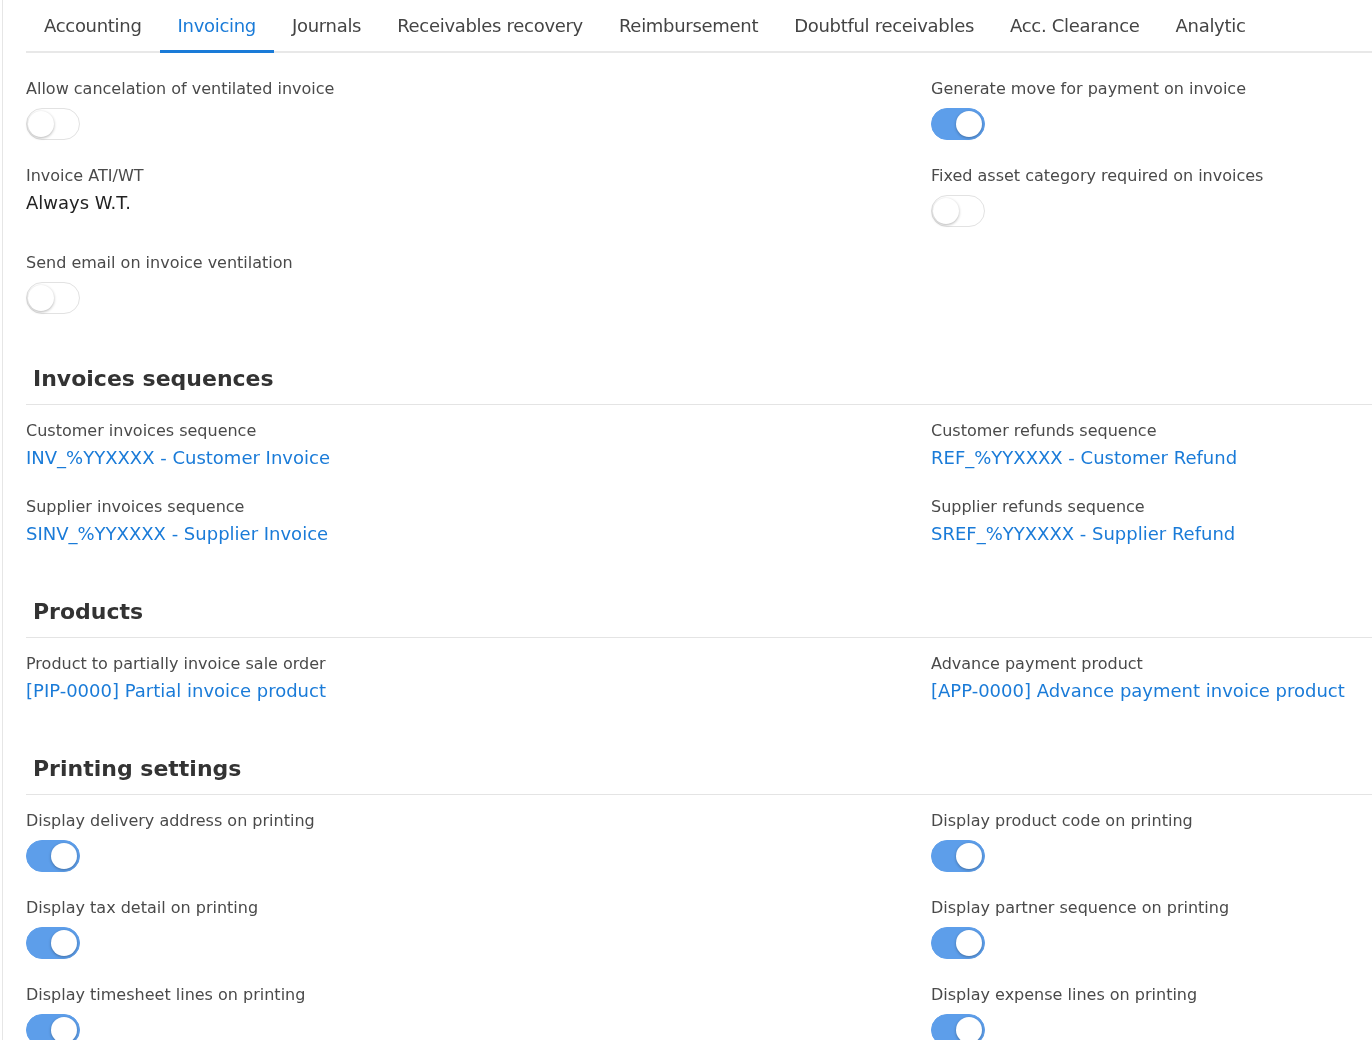 The image size is (1372, 1040). What do you see at coordinates (88, 611) in the screenshot?
I see `section-title: Products` at bounding box center [88, 611].